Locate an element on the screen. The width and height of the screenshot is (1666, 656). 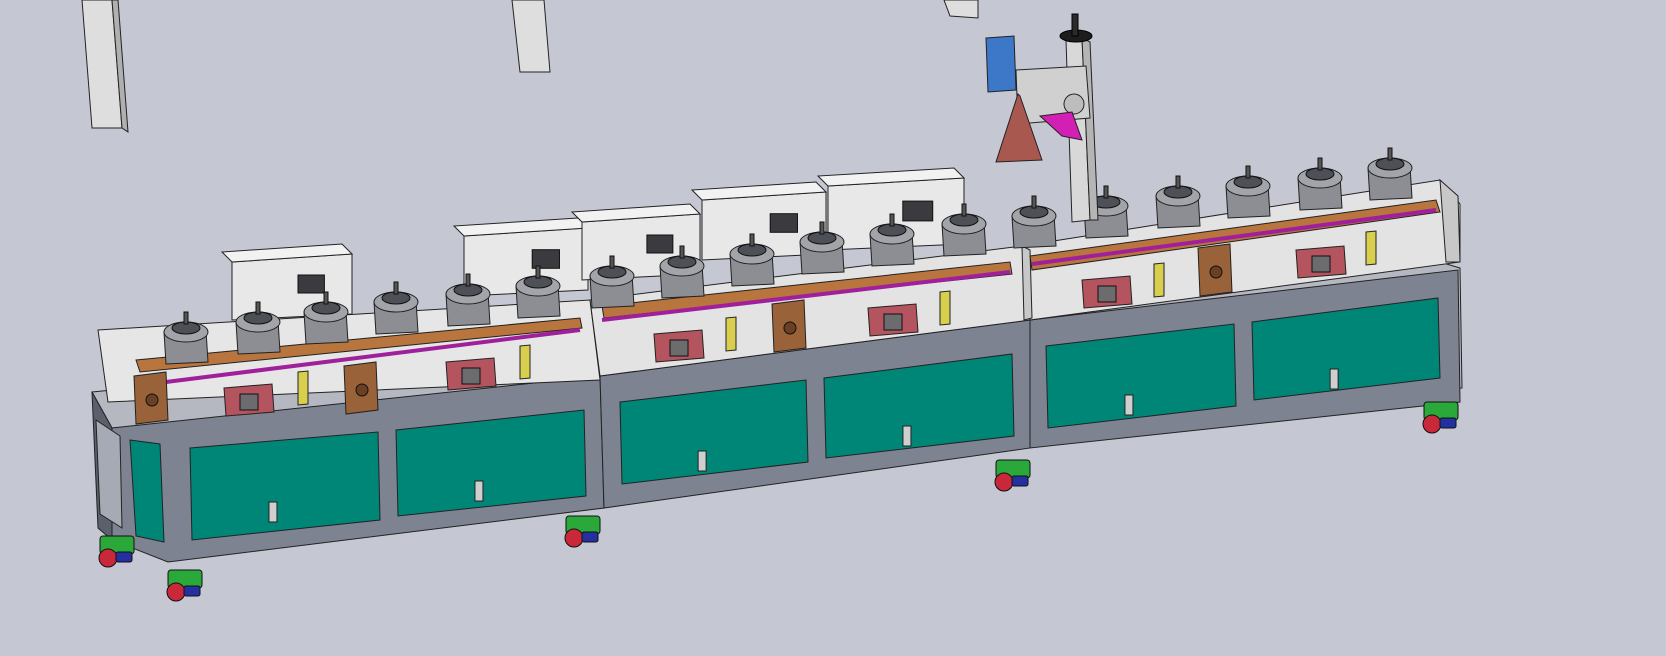
stator-motor-7-shaft is located at coordinates (612, 262).